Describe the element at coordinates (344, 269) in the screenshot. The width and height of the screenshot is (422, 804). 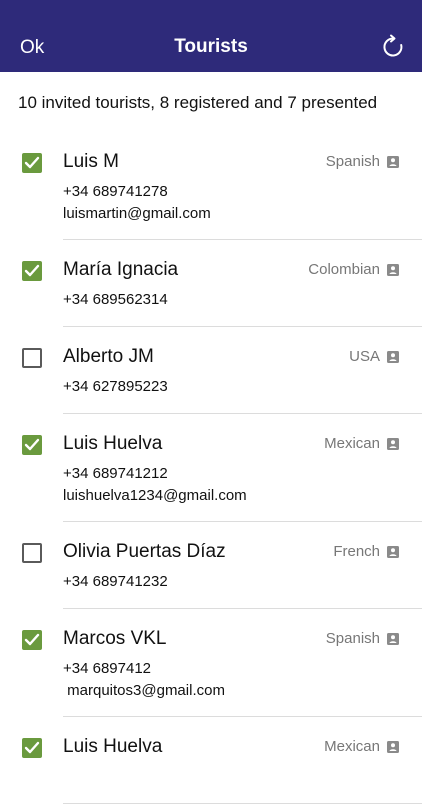
I see `nationality-label: Colombian` at that location.